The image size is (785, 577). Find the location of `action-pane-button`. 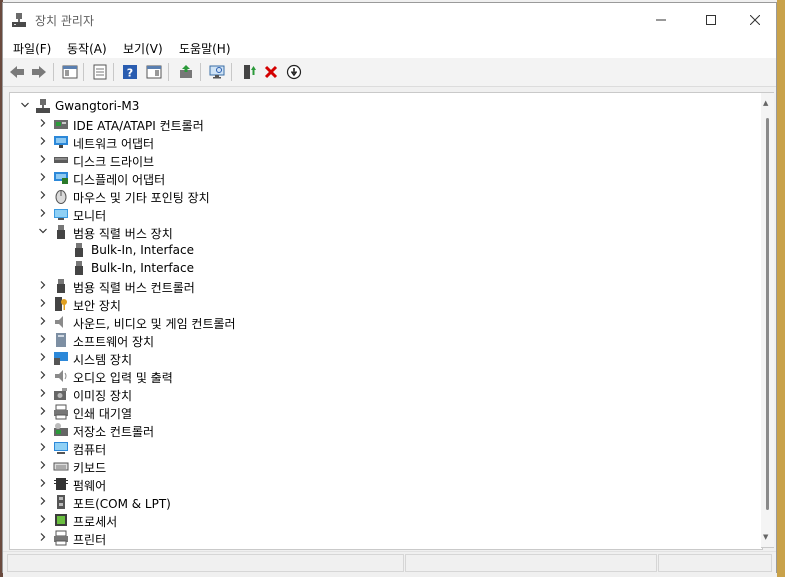

action-pane-button is located at coordinates (154, 72).